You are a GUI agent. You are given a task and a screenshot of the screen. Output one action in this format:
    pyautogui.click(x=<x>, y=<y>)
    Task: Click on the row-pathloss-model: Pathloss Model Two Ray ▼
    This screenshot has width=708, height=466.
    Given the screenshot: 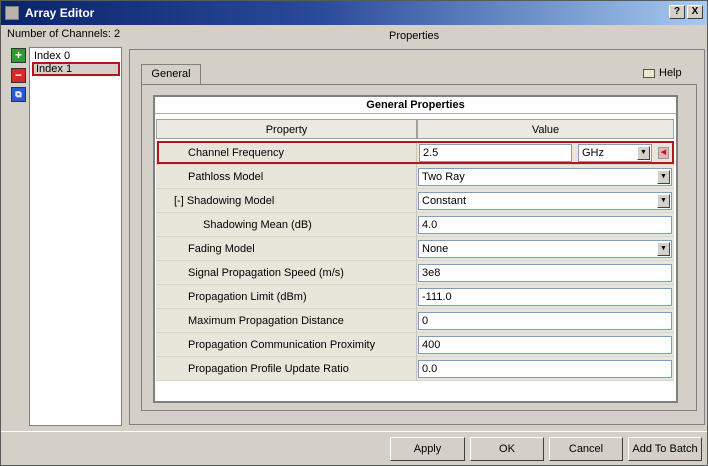 What is the action you would take?
    pyautogui.click(x=415, y=177)
    